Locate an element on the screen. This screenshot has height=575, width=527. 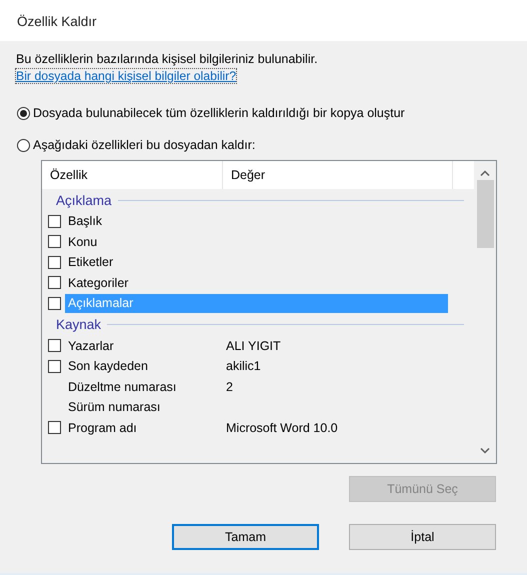
property-row: Etiketler is located at coordinates (256, 262).